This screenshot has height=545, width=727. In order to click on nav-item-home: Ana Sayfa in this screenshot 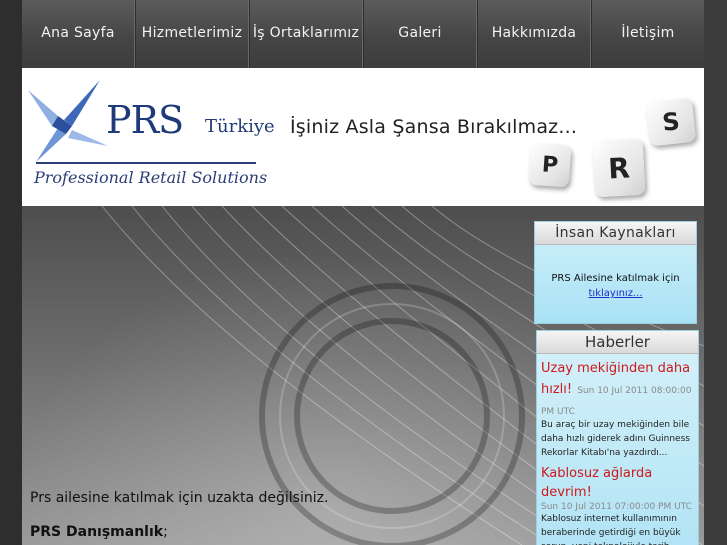, I will do `click(78, 34)`.